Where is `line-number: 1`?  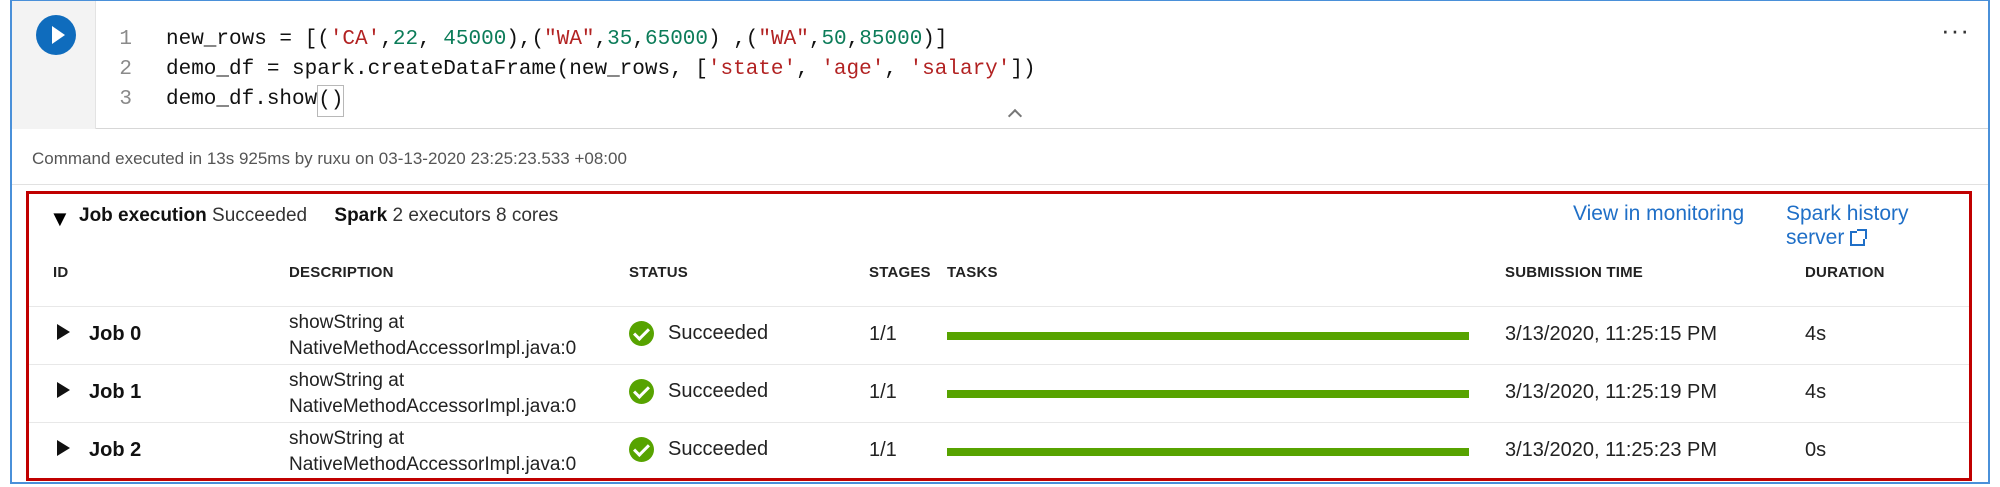 line-number: 1 is located at coordinates (125, 39).